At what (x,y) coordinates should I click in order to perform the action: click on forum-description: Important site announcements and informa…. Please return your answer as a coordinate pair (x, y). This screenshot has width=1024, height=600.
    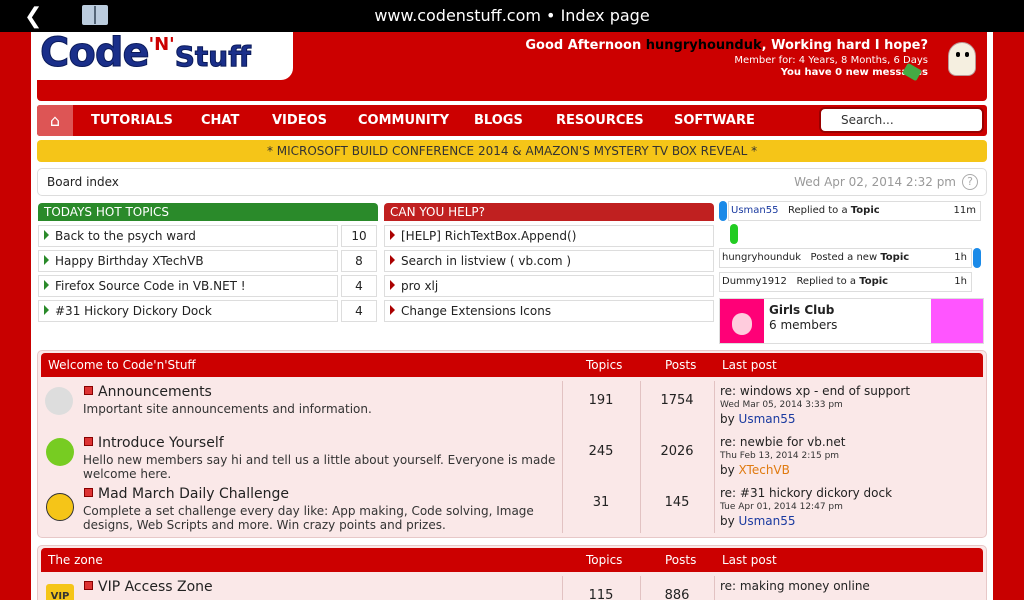
    Looking at the image, I should click on (227, 409).